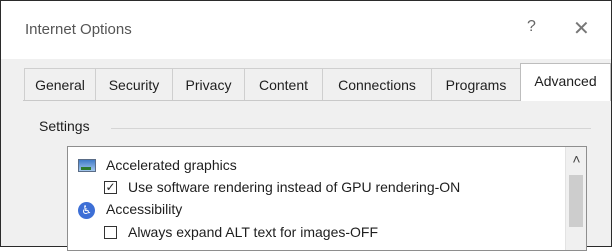  What do you see at coordinates (86, 210) in the screenshot?
I see `accessibility-icon: ♿` at bounding box center [86, 210].